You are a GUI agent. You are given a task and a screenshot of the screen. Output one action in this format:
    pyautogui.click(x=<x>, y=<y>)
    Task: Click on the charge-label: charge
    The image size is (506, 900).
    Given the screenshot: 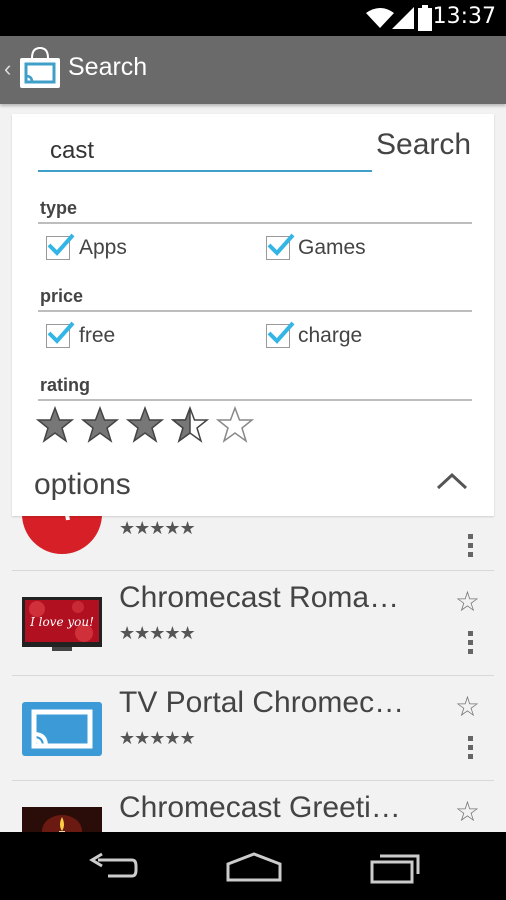 What is the action you would take?
    pyautogui.click(x=330, y=335)
    